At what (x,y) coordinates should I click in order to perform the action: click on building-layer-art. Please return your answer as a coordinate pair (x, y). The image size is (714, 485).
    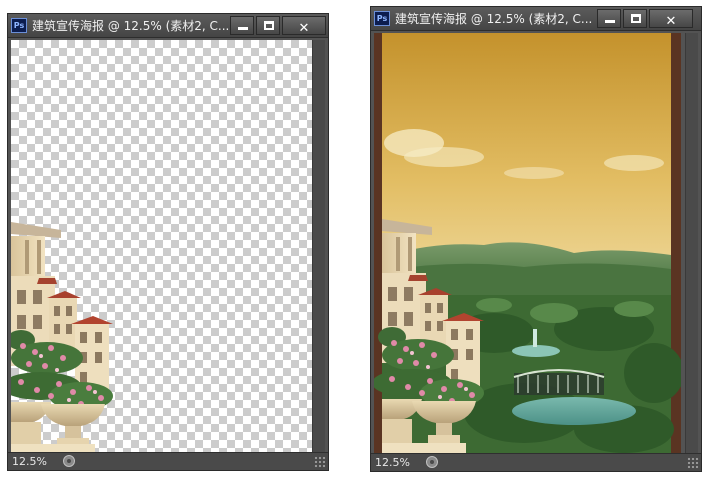
    Looking at the image, I should click on (62, 337).